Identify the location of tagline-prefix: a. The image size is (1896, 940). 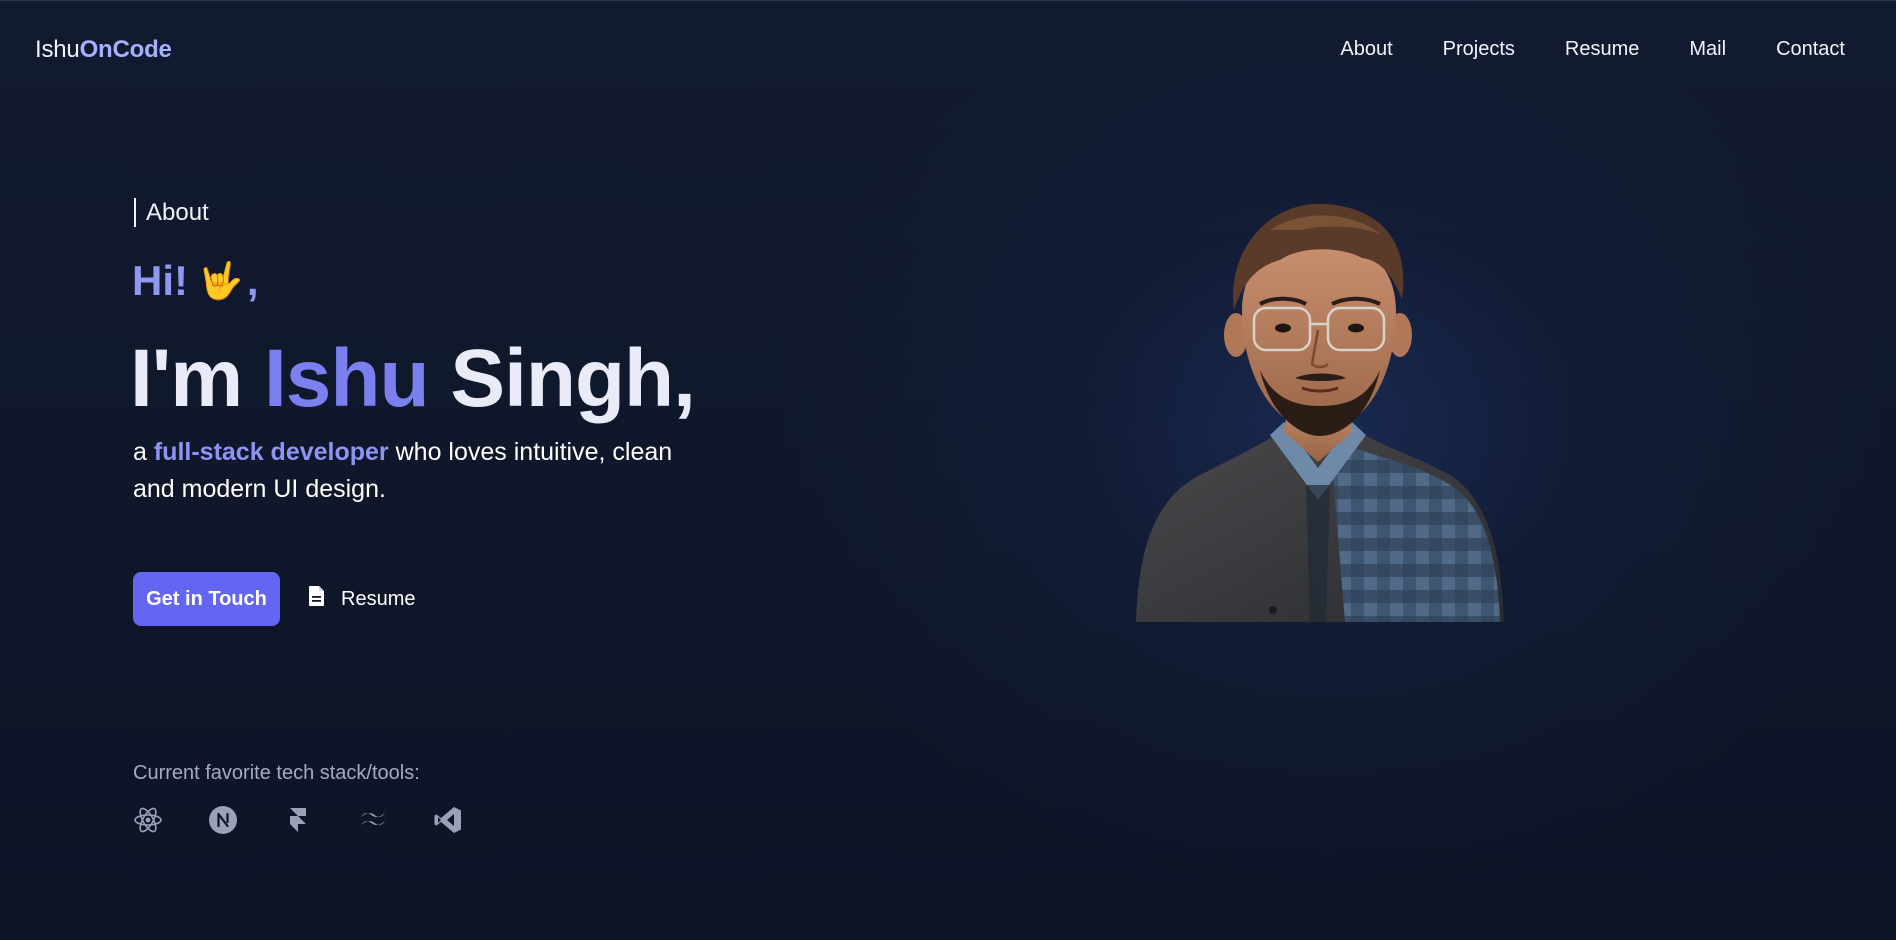
(140, 452).